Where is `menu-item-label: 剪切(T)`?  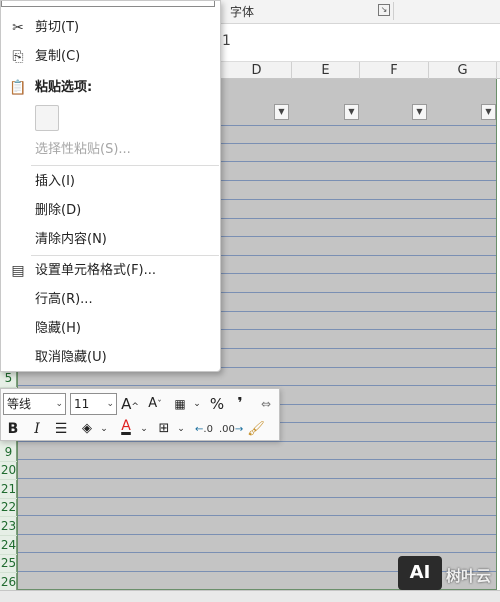
menu-item-label: 剪切(T) is located at coordinates (57, 27).